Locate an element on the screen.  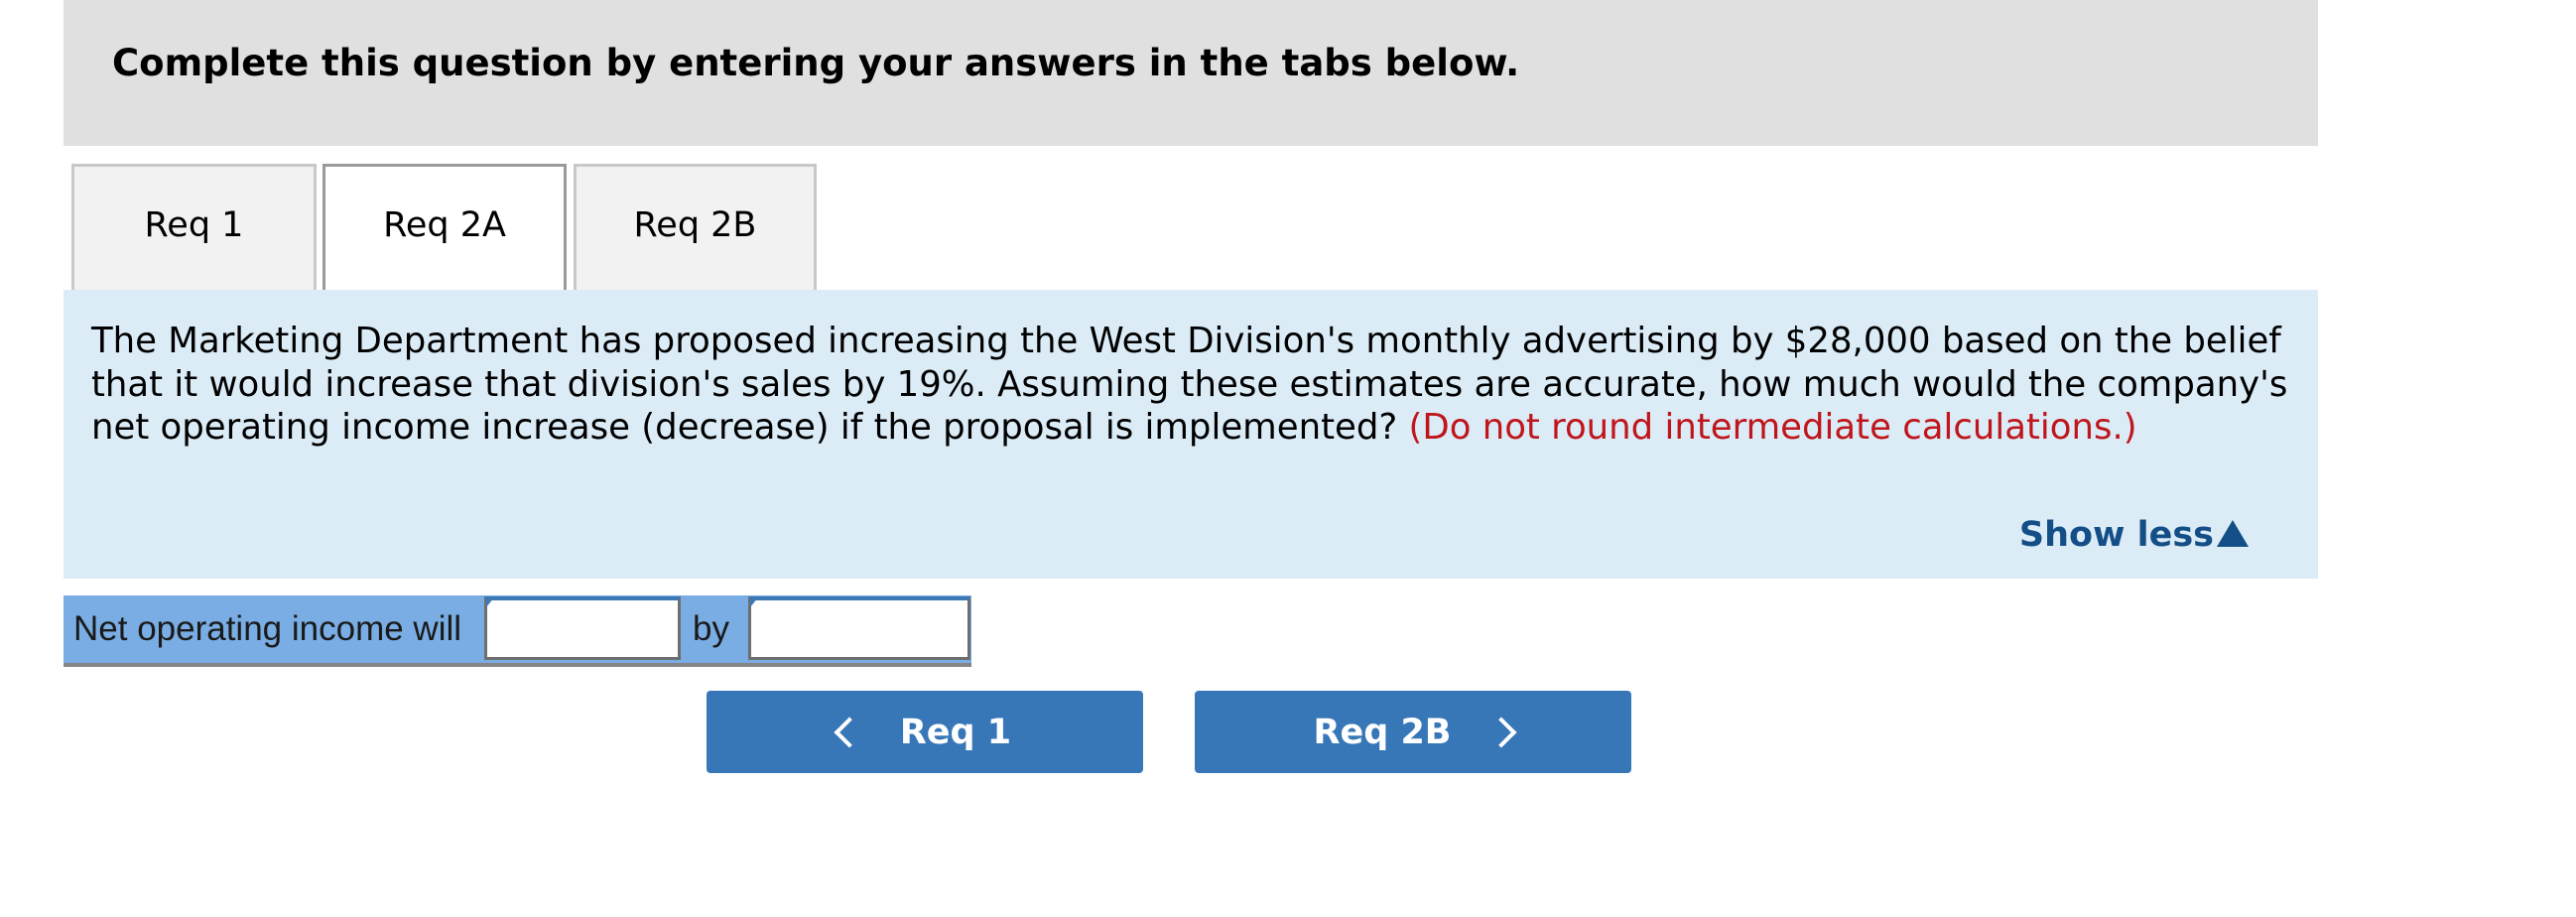
tab-label: Req 2A is located at coordinates (445, 225).